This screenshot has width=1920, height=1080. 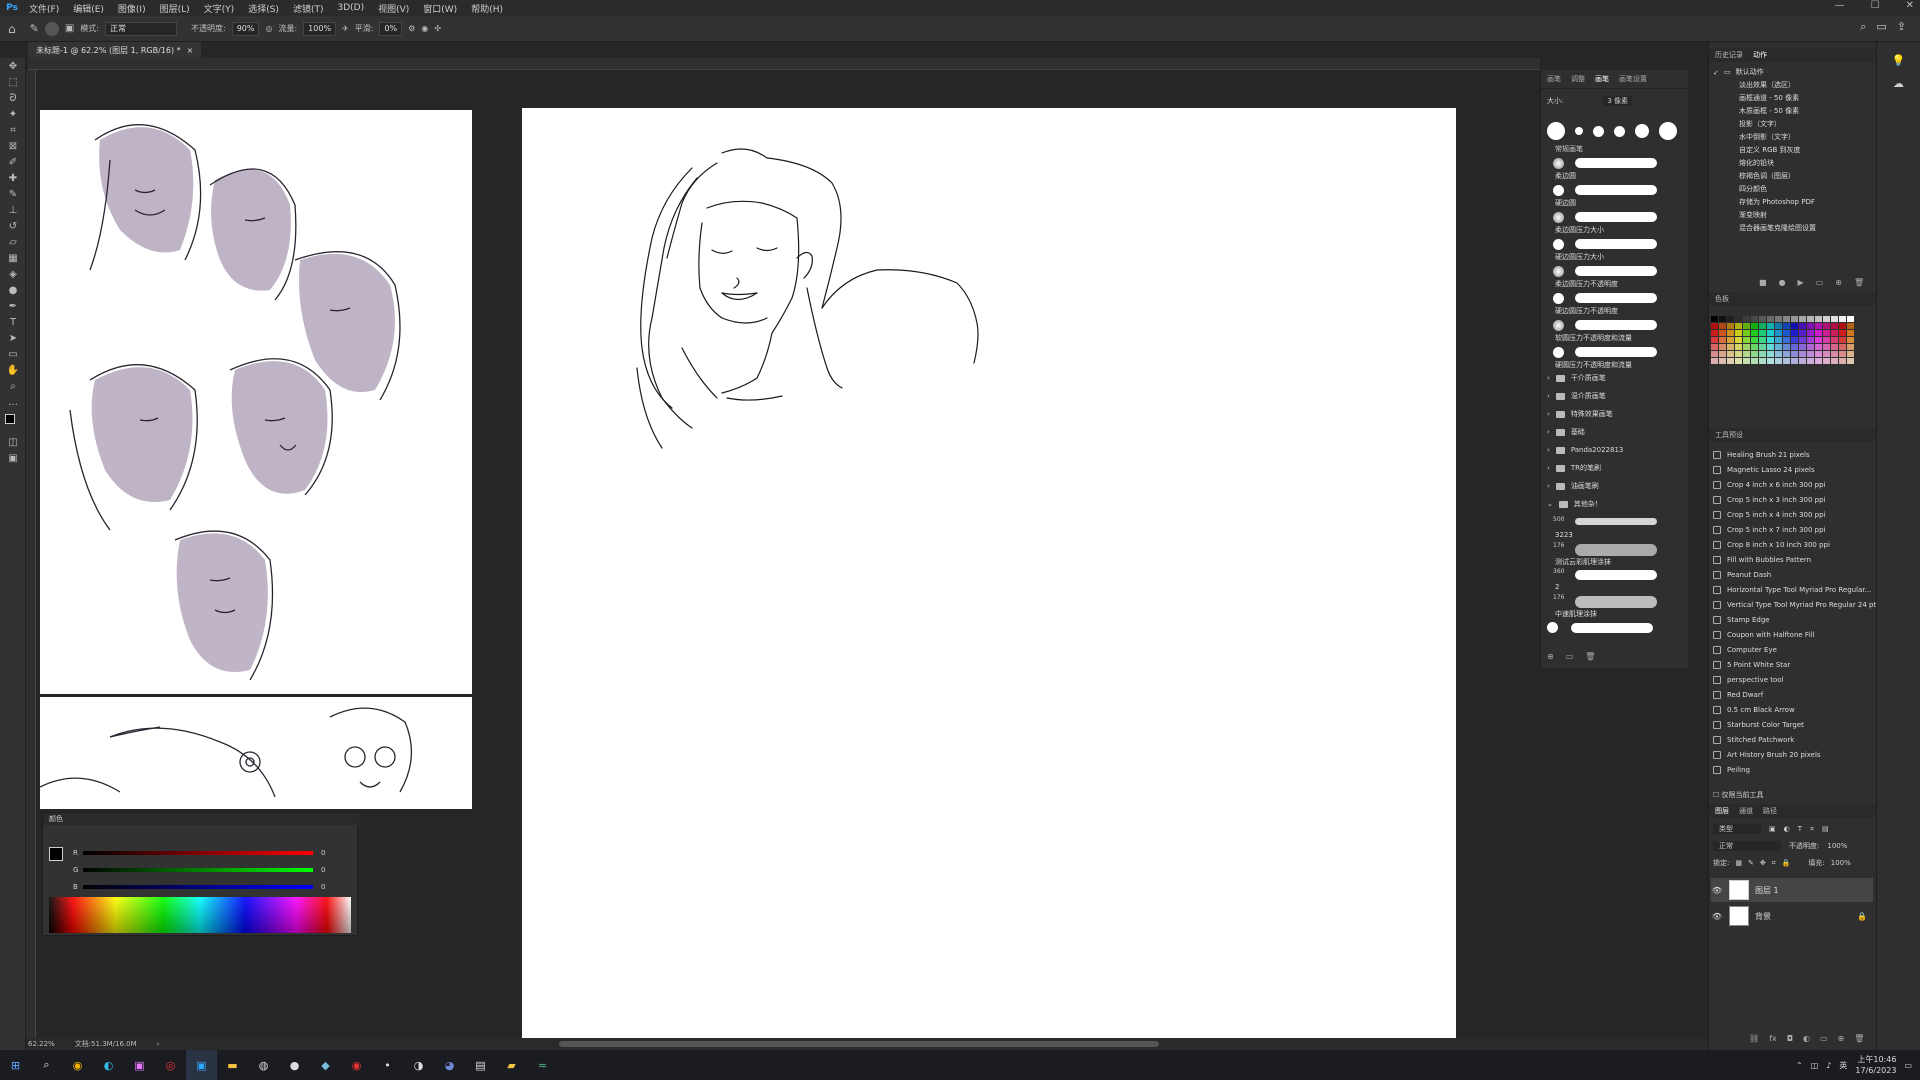 What do you see at coordinates (1790, 1038) in the screenshot?
I see `mask-icon: ◘` at bounding box center [1790, 1038].